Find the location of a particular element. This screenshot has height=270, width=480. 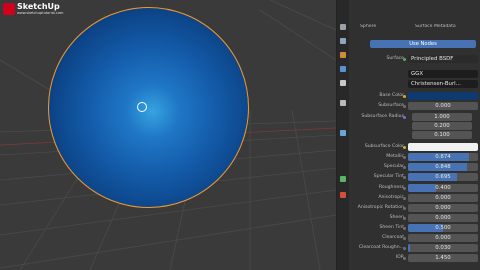

surface-row: Surface Principled BSDF is located at coordinates (413, 59).